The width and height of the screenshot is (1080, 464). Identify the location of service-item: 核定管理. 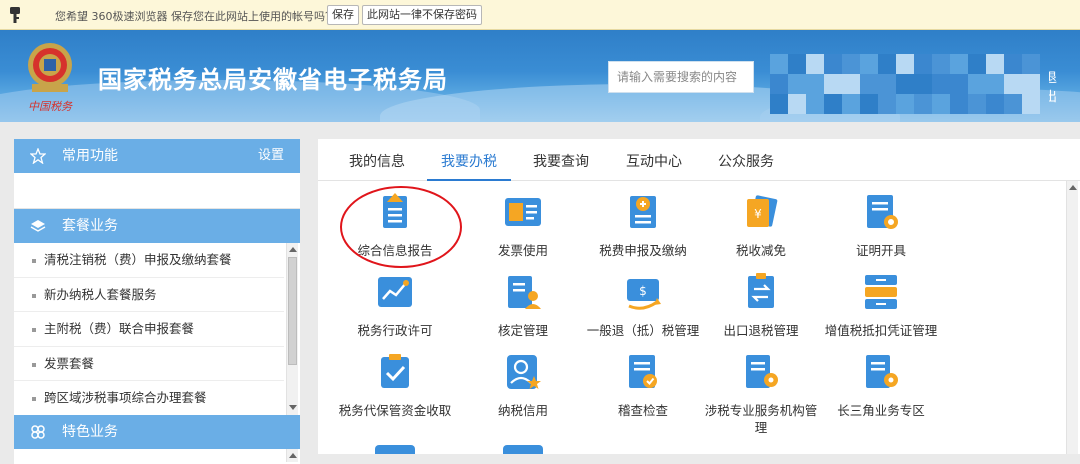
(523, 306).